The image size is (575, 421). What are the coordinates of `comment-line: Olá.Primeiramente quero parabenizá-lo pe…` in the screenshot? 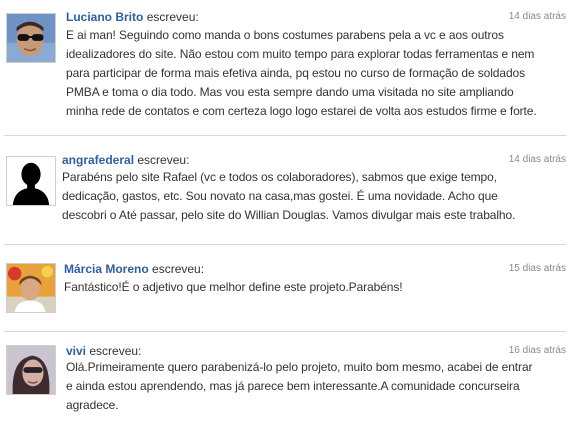 It's located at (299, 367).